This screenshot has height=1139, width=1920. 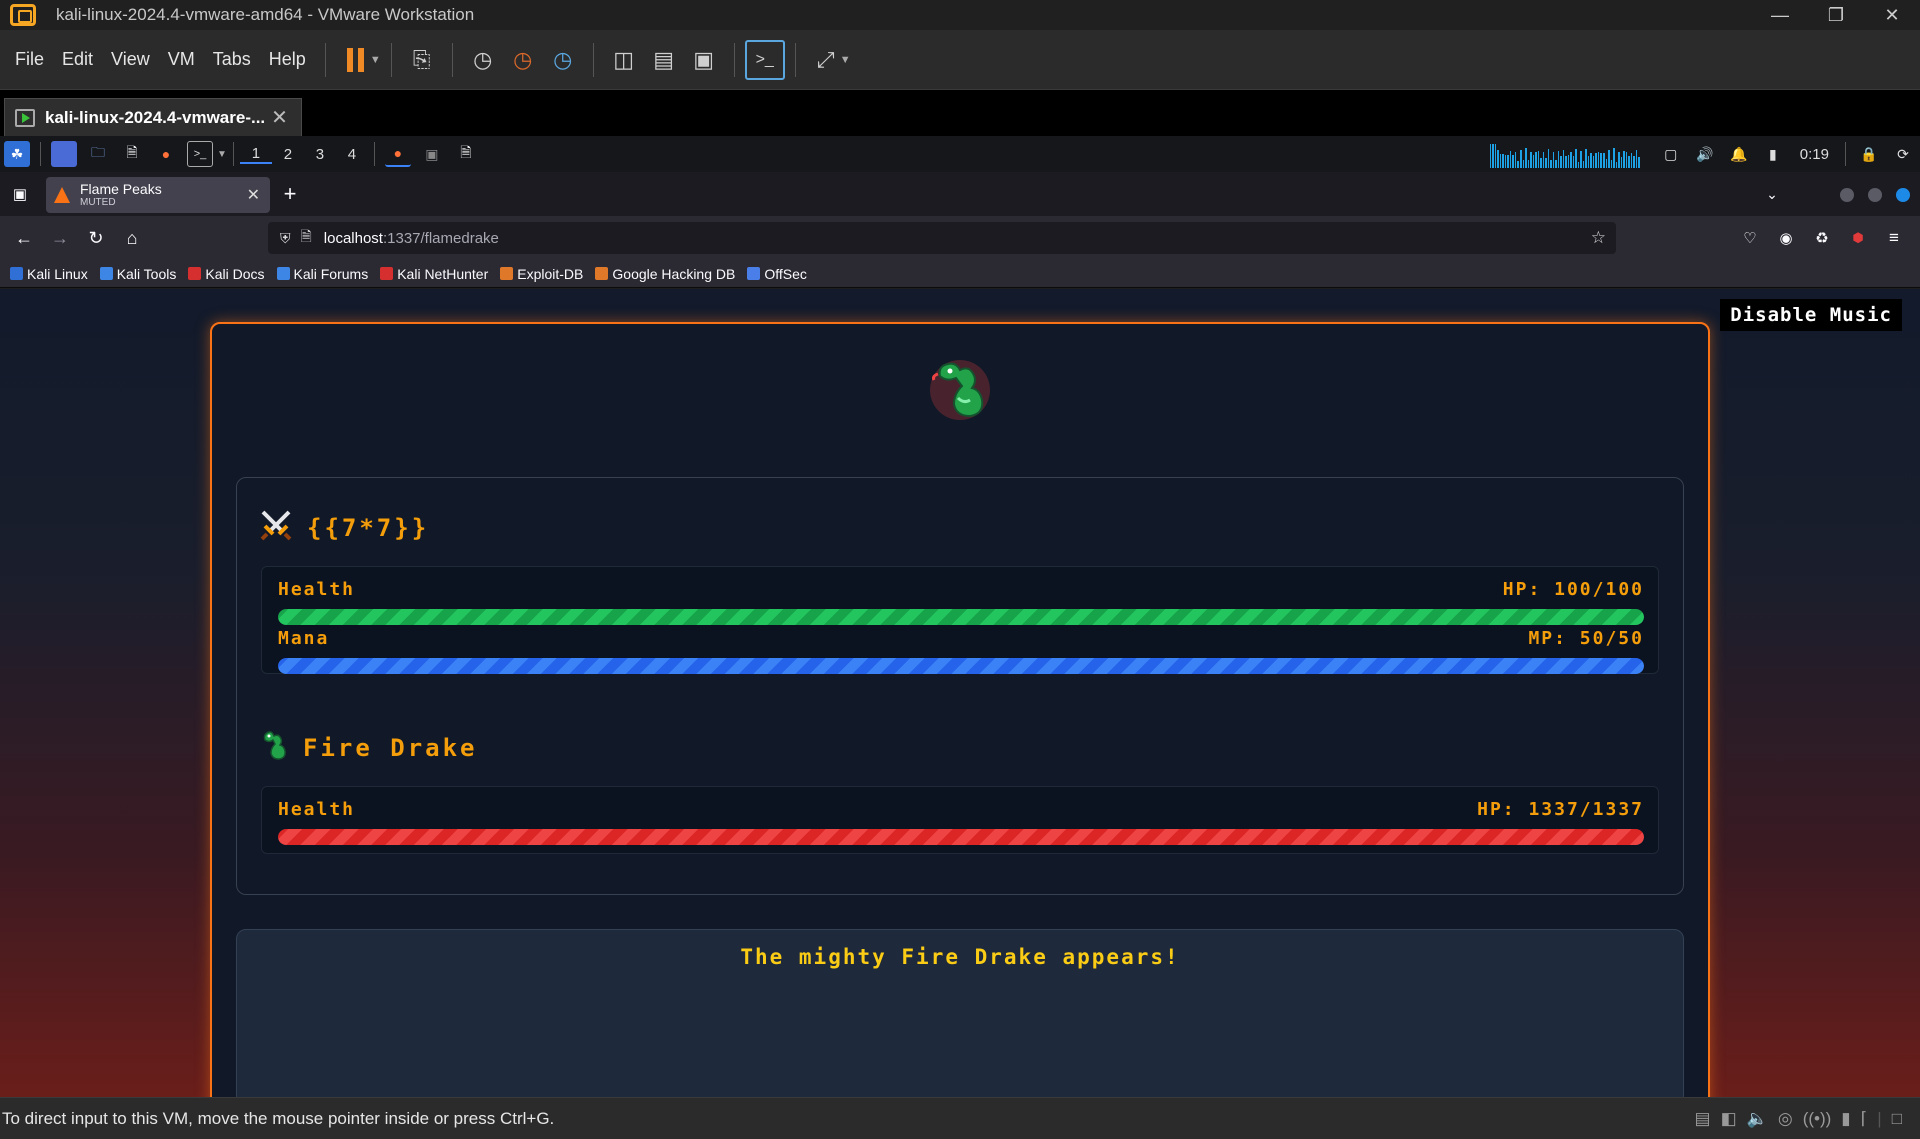 I want to click on menu-tabs: Tabs, so click(x=232, y=59).